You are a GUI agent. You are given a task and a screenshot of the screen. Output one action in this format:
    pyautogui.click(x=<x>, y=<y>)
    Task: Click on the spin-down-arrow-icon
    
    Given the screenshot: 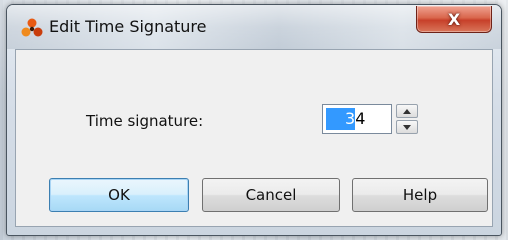 What is the action you would take?
    pyautogui.click(x=407, y=127)
    